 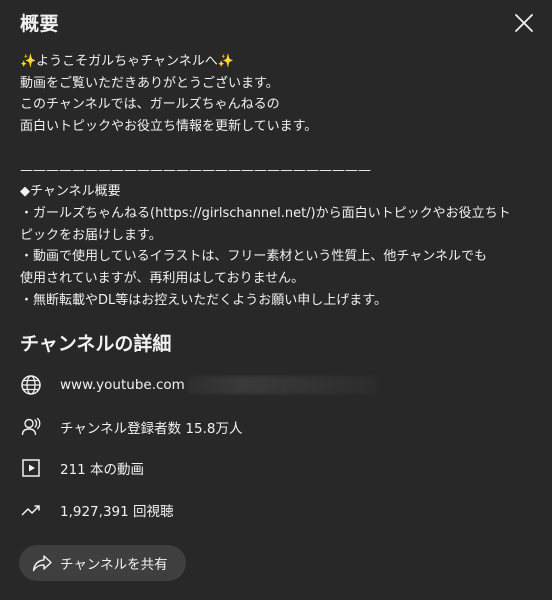 What do you see at coordinates (33, 468) in the screenshot?
I see `video-icon` at bounding box center [33, 468].